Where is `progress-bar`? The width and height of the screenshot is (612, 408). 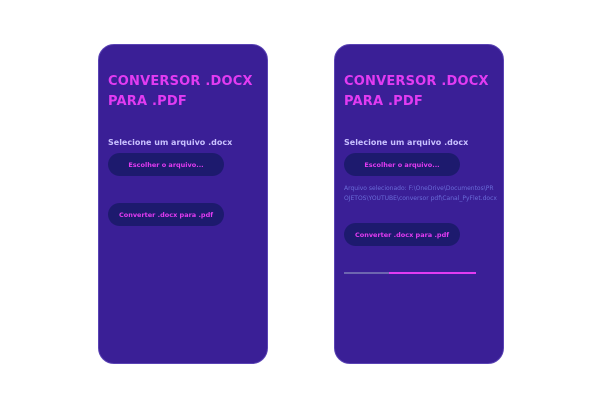
progress-bar is located at coordinates (410, 273).